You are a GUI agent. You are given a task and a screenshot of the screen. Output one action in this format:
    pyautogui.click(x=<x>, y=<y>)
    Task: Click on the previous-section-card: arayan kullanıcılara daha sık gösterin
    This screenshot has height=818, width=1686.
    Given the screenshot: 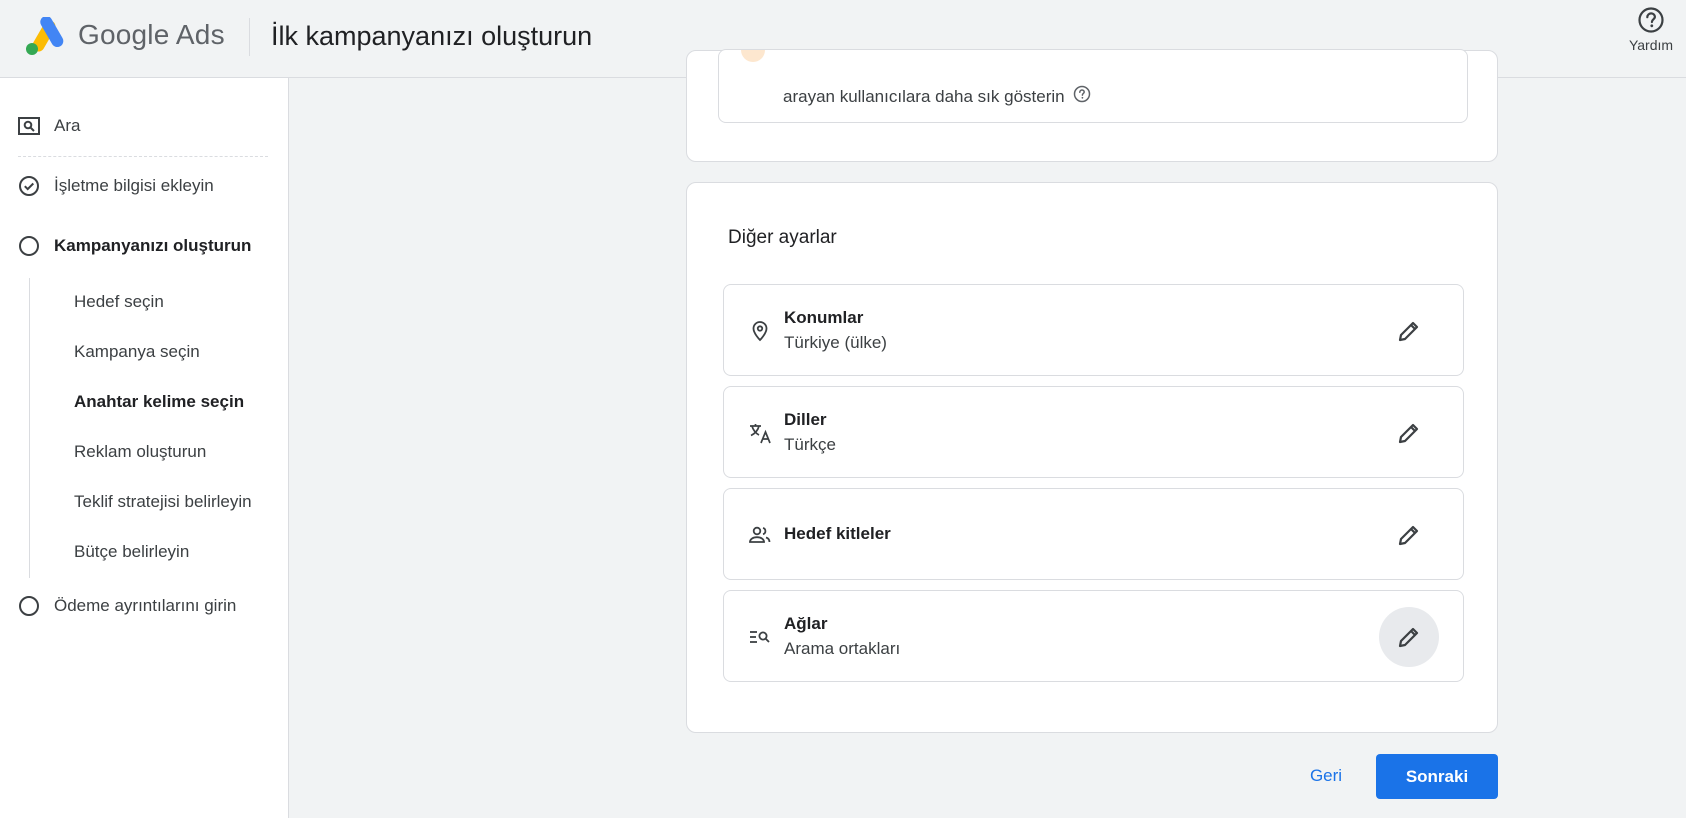 What is the action you would take?
    pyautogui.click(x=1092, y=105)
    